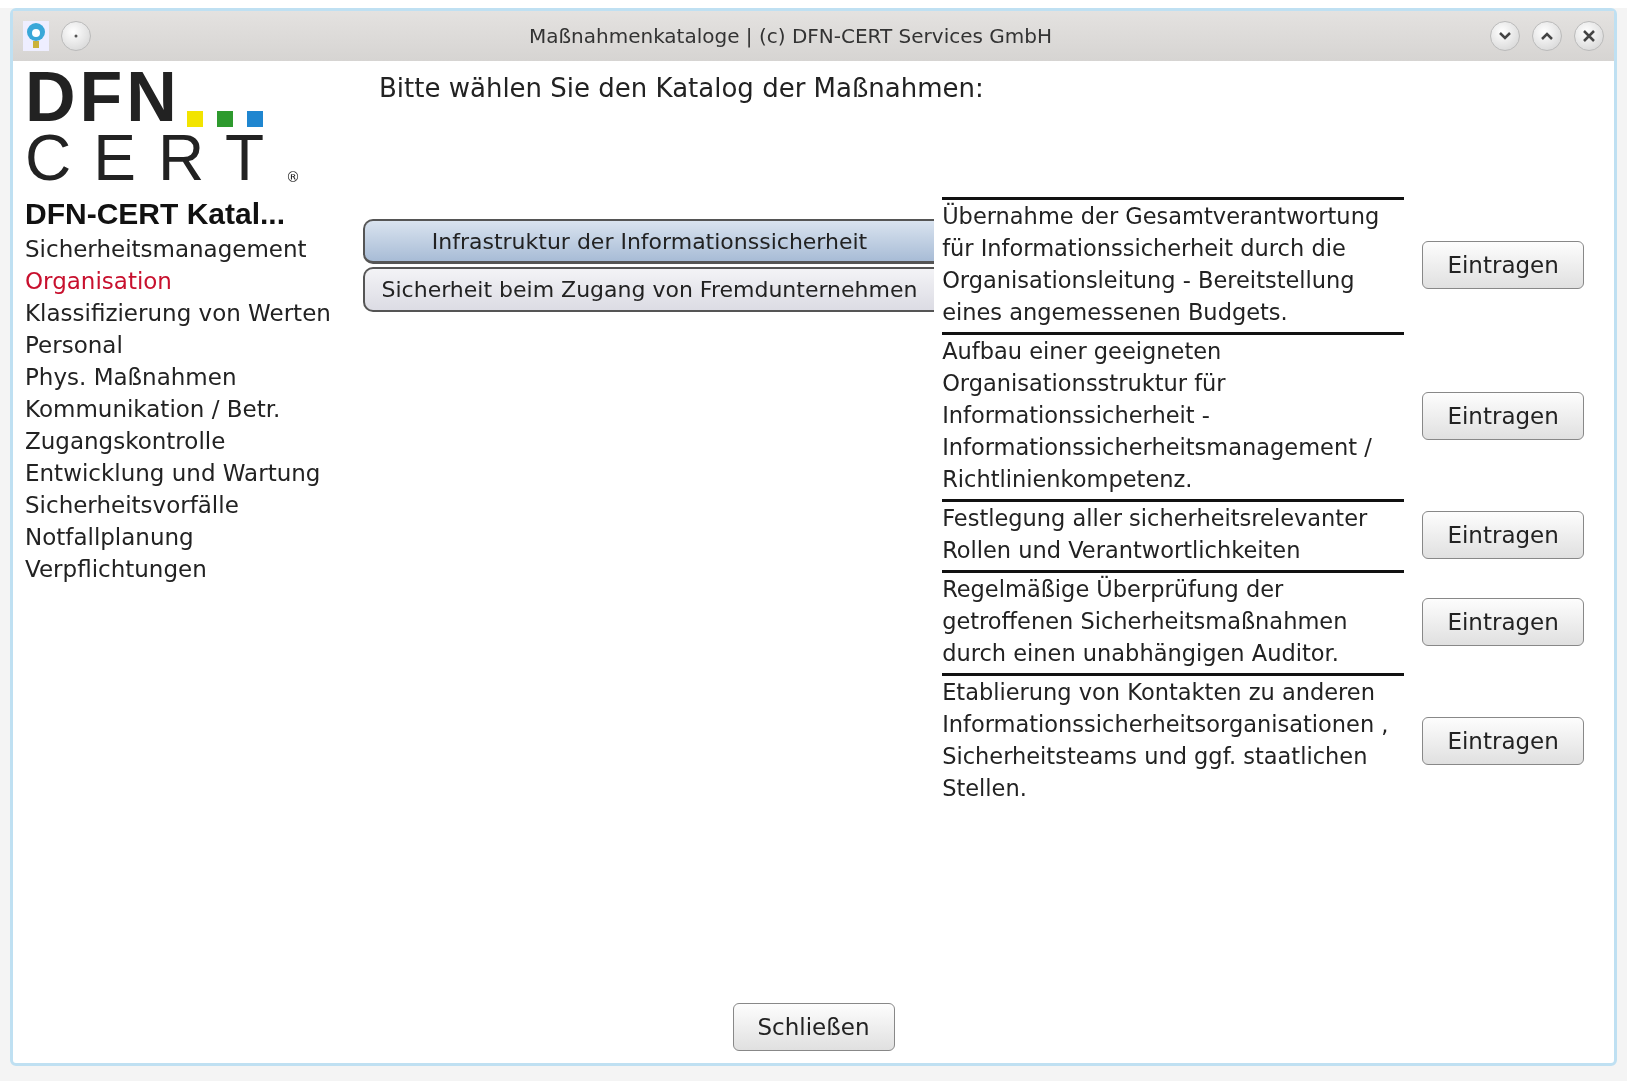  I want to click on minimize-button, so click(1505, 36).